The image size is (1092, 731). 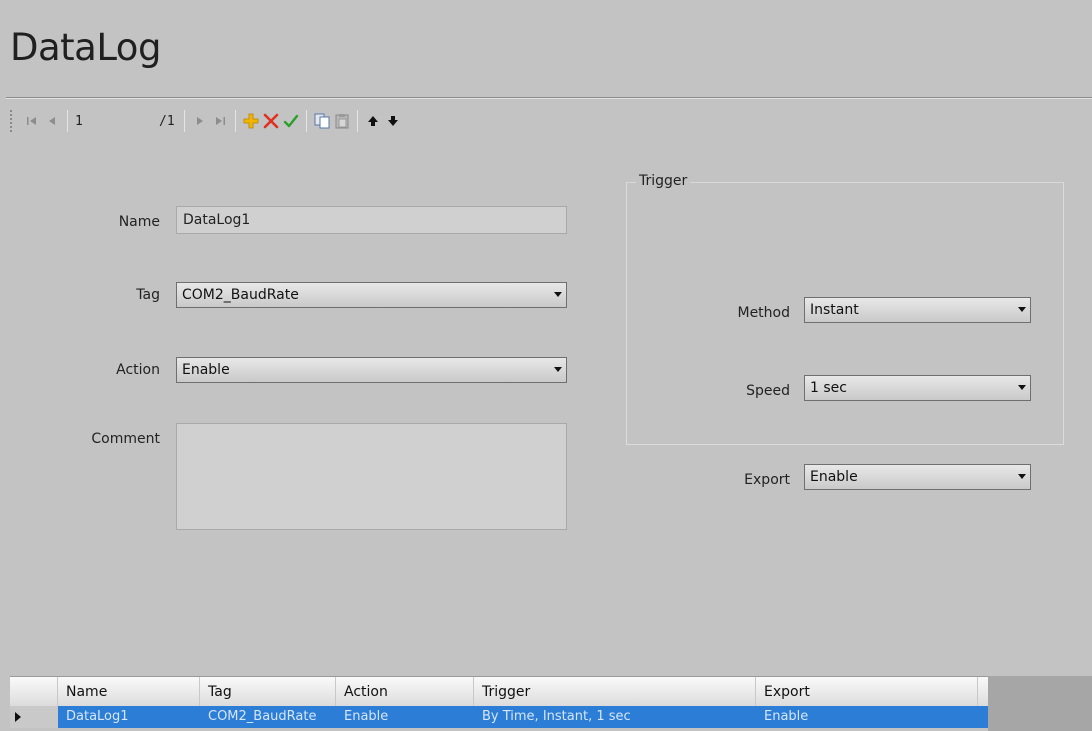 What do you see at coordinates (34, 717) in the screenshot?
I see `row-indicator` at bounding box center [34, 717].